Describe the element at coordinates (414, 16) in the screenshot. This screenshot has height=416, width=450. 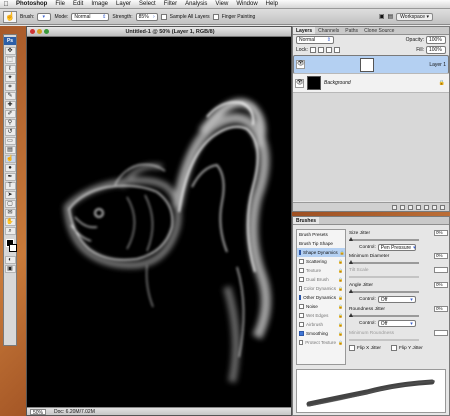
I see `workspace-button: Workspace ▾` at that location.